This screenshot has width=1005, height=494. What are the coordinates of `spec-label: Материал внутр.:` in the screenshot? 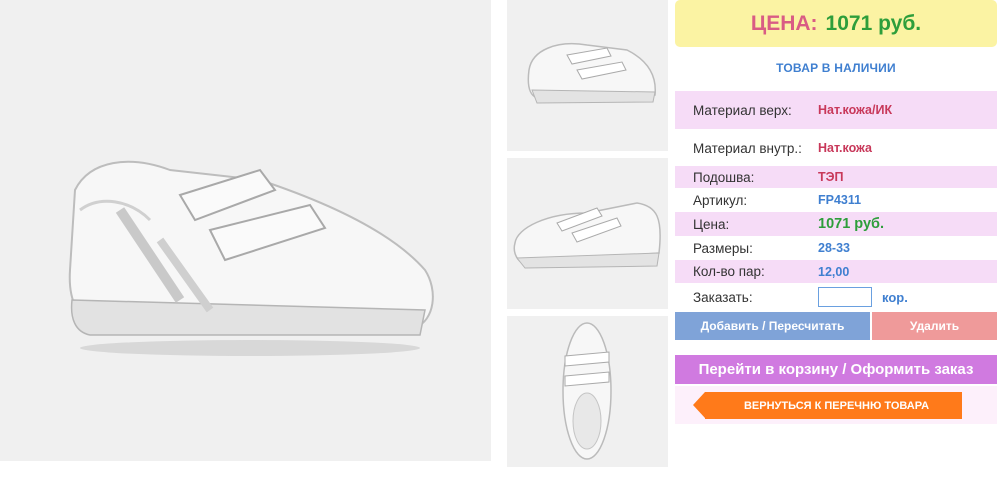 It's located at (747, 148).